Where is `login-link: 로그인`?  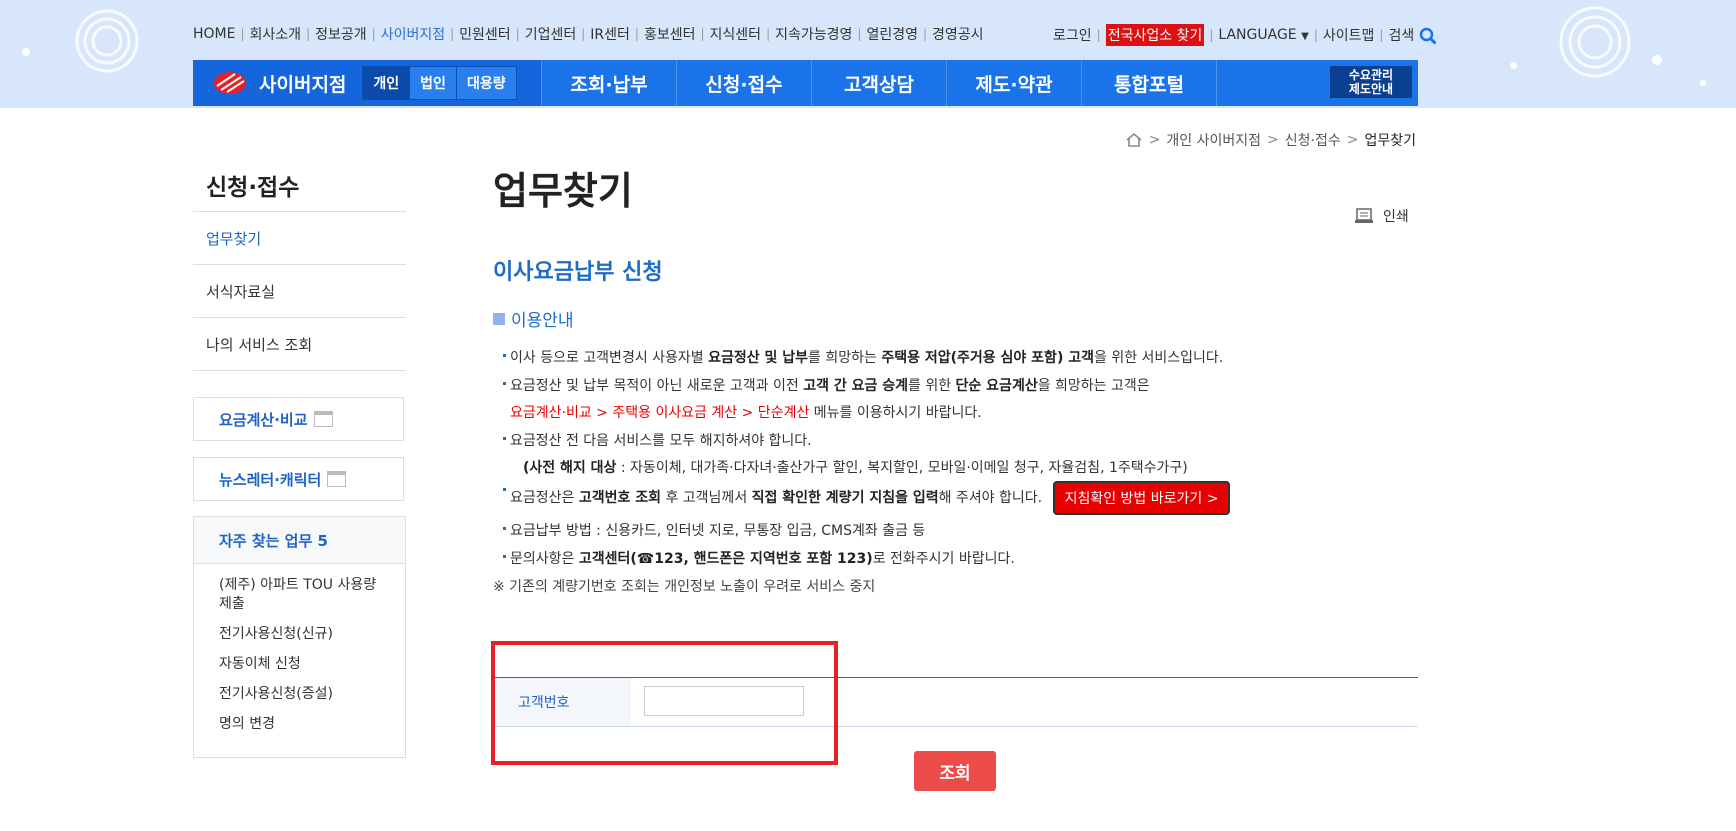
login-link: 로그인 is located at coordinates (1072, 35).